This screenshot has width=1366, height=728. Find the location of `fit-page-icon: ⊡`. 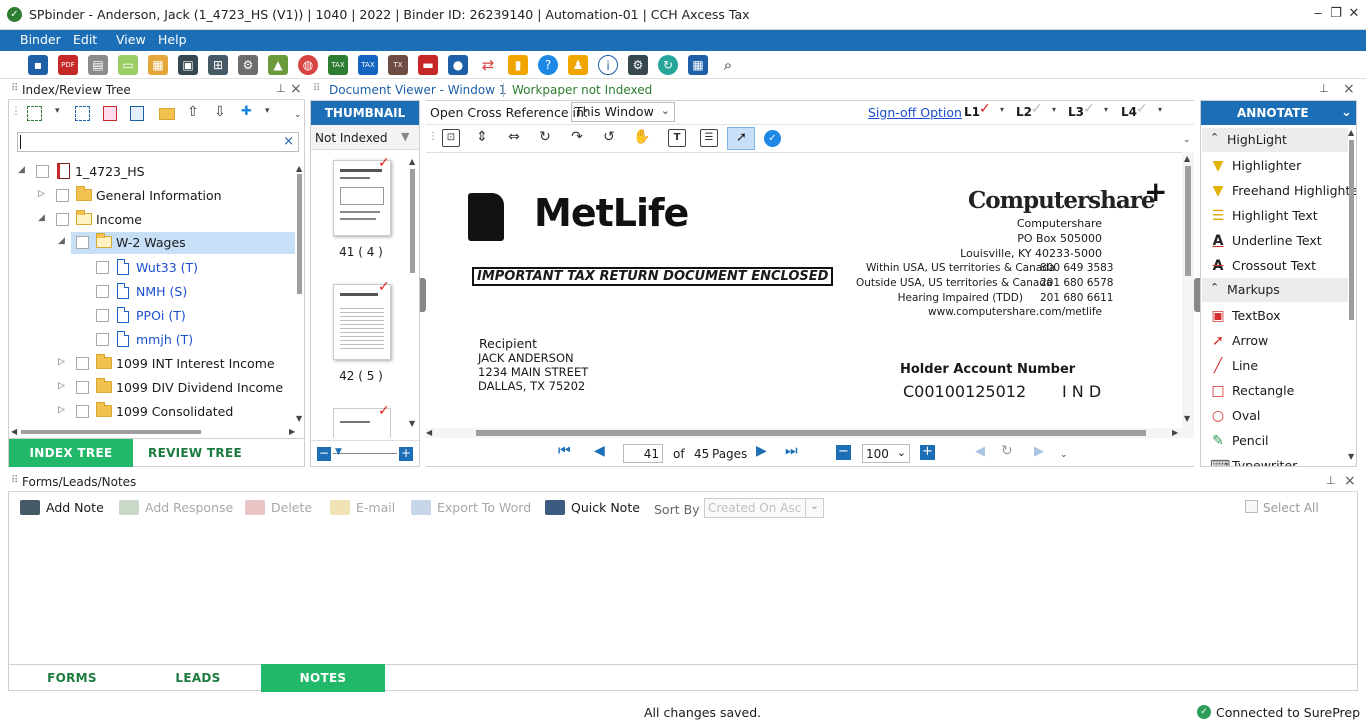

fit-page-icon: ⊡ is located at coordinates (451, 138).